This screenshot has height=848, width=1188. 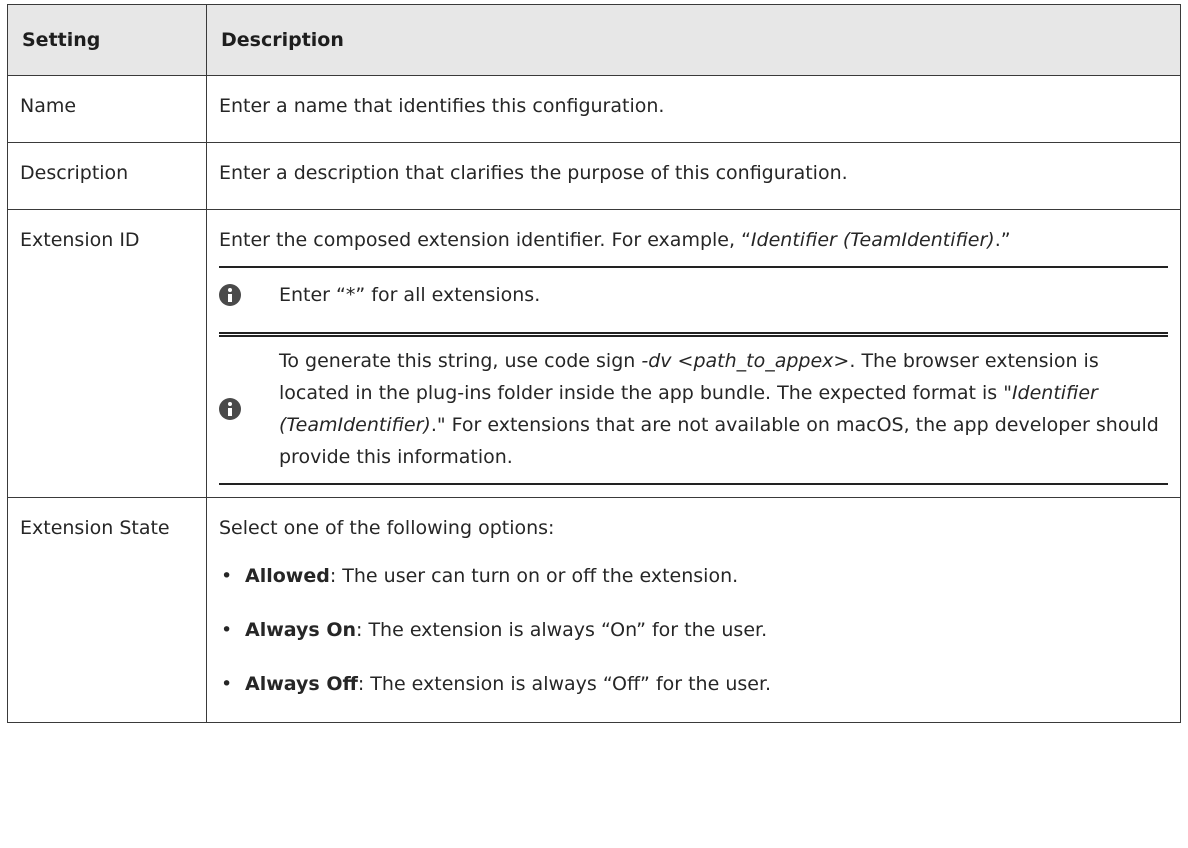 I want to click on table-header-row: Setting Description, so click(x=594, y=40).